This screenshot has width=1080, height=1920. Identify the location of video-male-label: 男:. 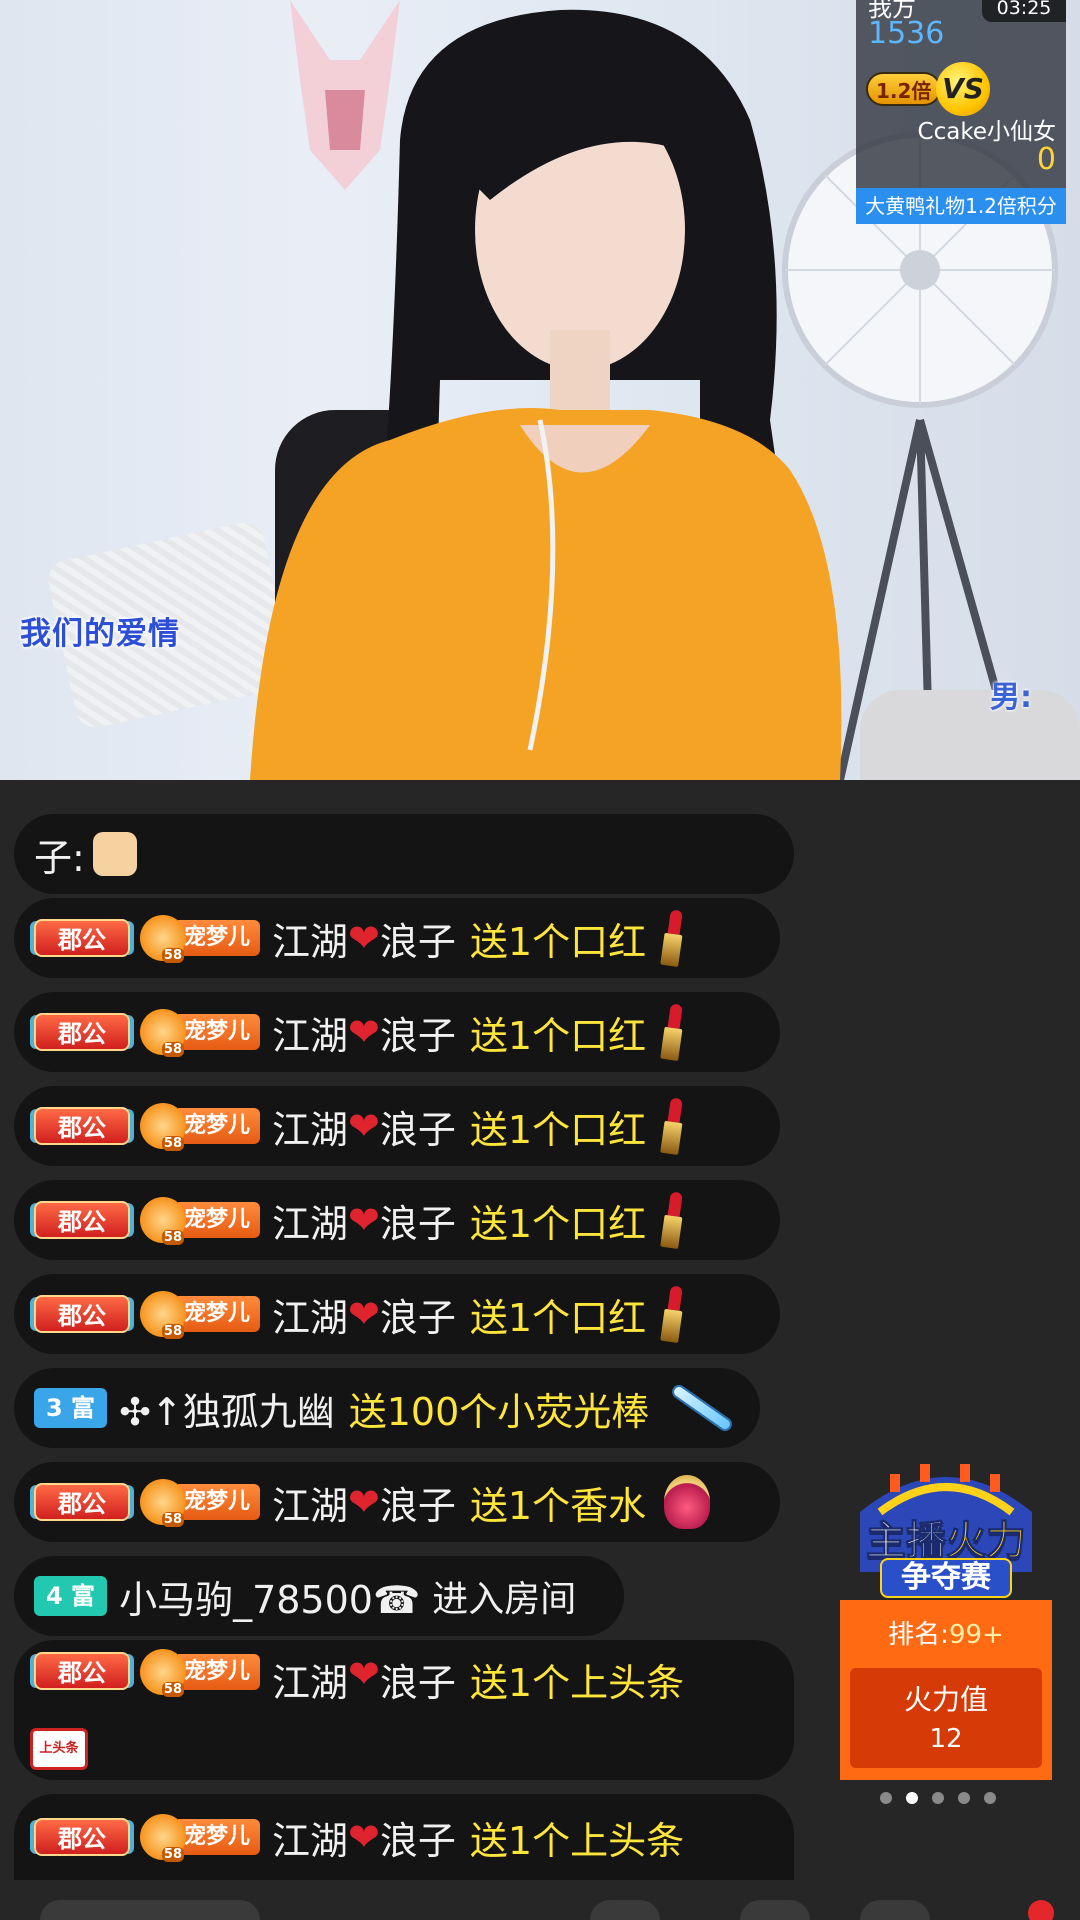
(1011, 697).